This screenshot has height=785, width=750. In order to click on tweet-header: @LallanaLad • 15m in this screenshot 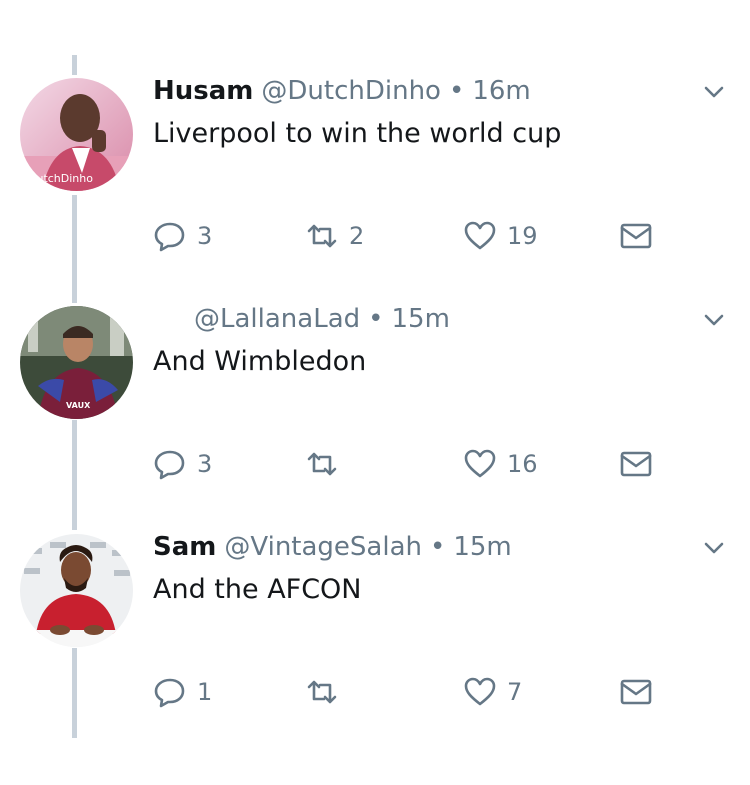, I will do `click(318, 319)`.